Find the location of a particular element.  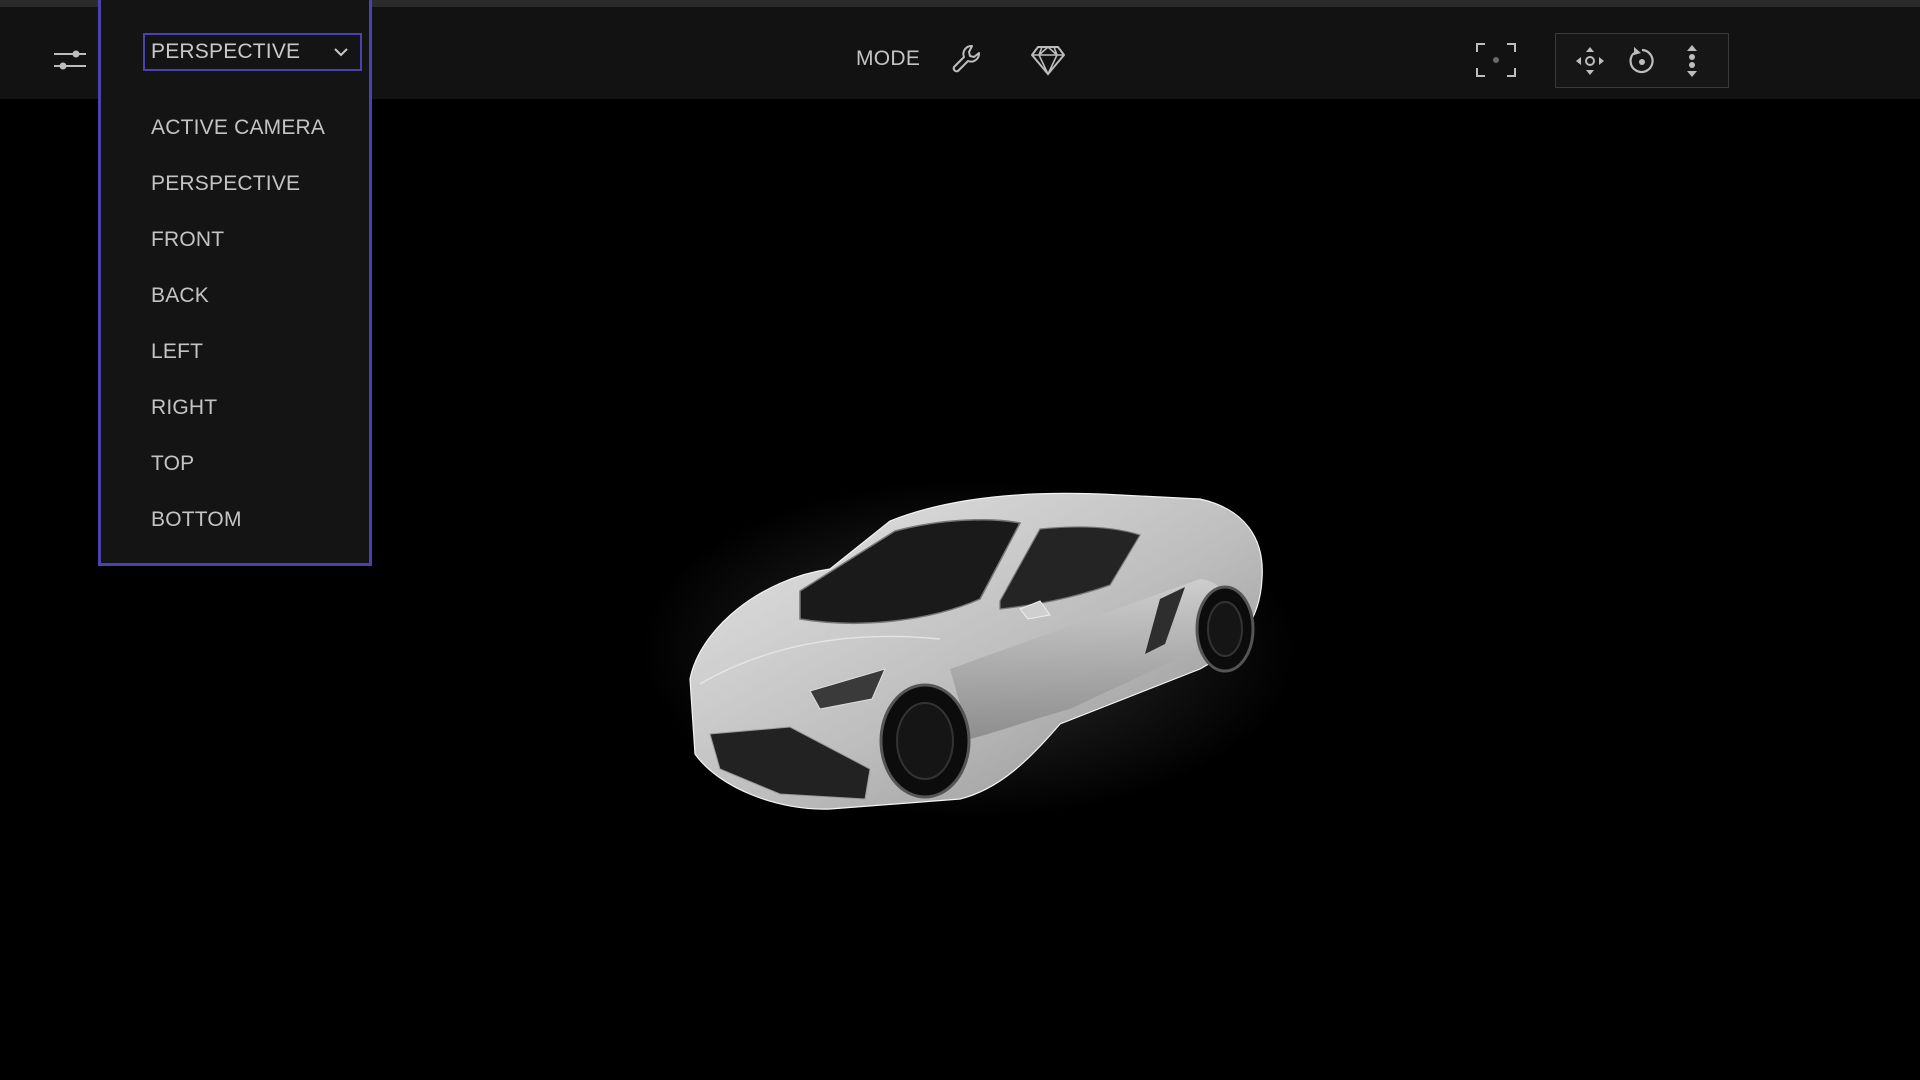

sliders-icon is located at coordinates (70, 60).